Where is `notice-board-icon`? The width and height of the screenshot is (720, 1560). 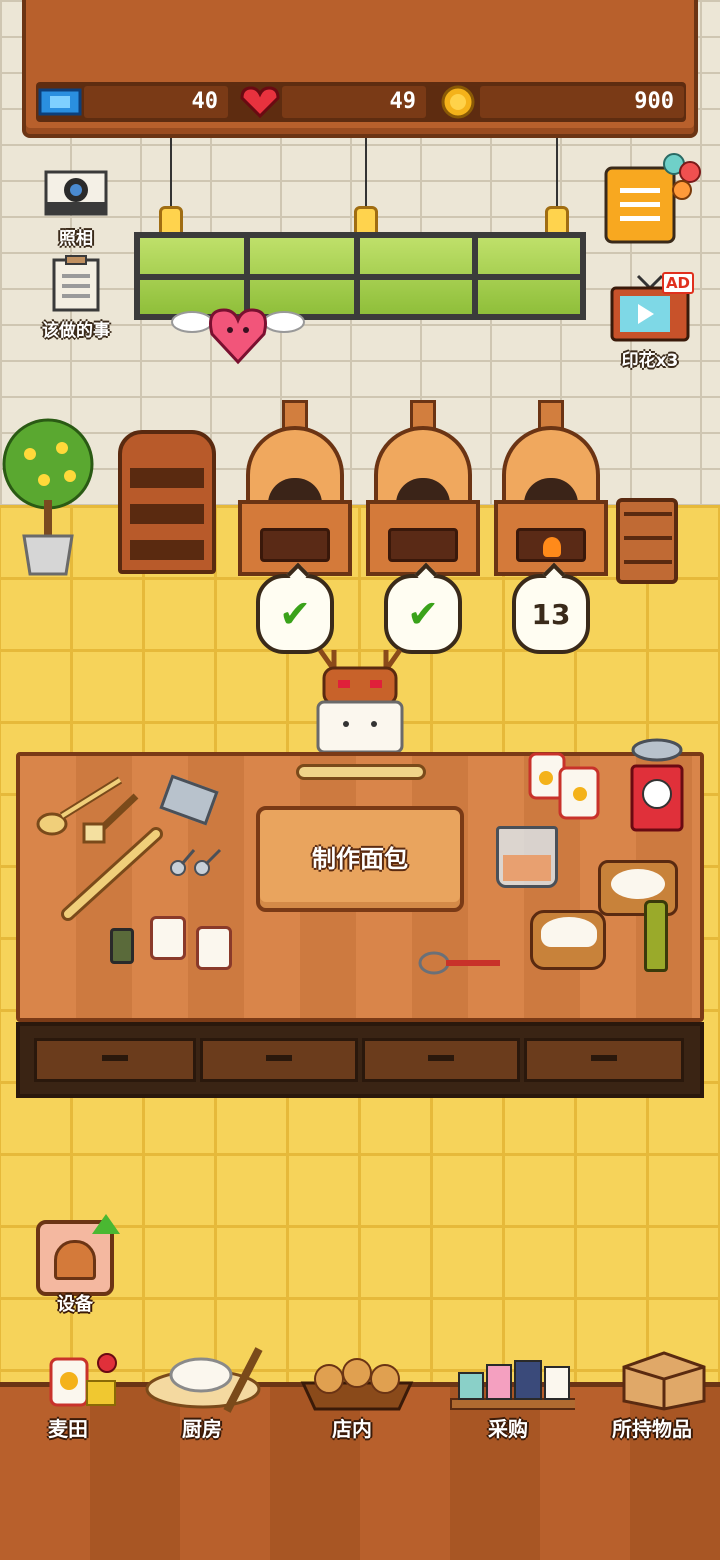 notice-board-icon is located at coordinates (652, 198).